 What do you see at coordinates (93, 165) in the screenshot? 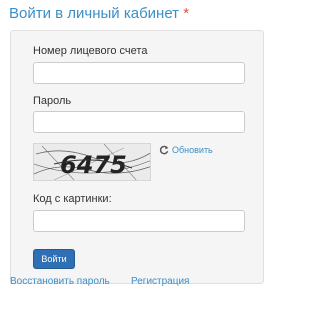
I see `captcha-text: 6475` at bounding box center [93, 165].